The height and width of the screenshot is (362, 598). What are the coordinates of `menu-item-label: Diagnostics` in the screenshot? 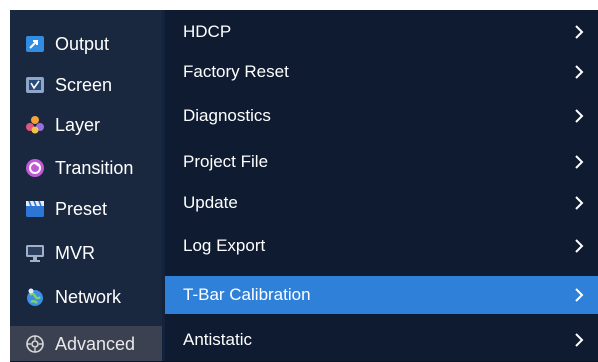 It's located at (227, 115).